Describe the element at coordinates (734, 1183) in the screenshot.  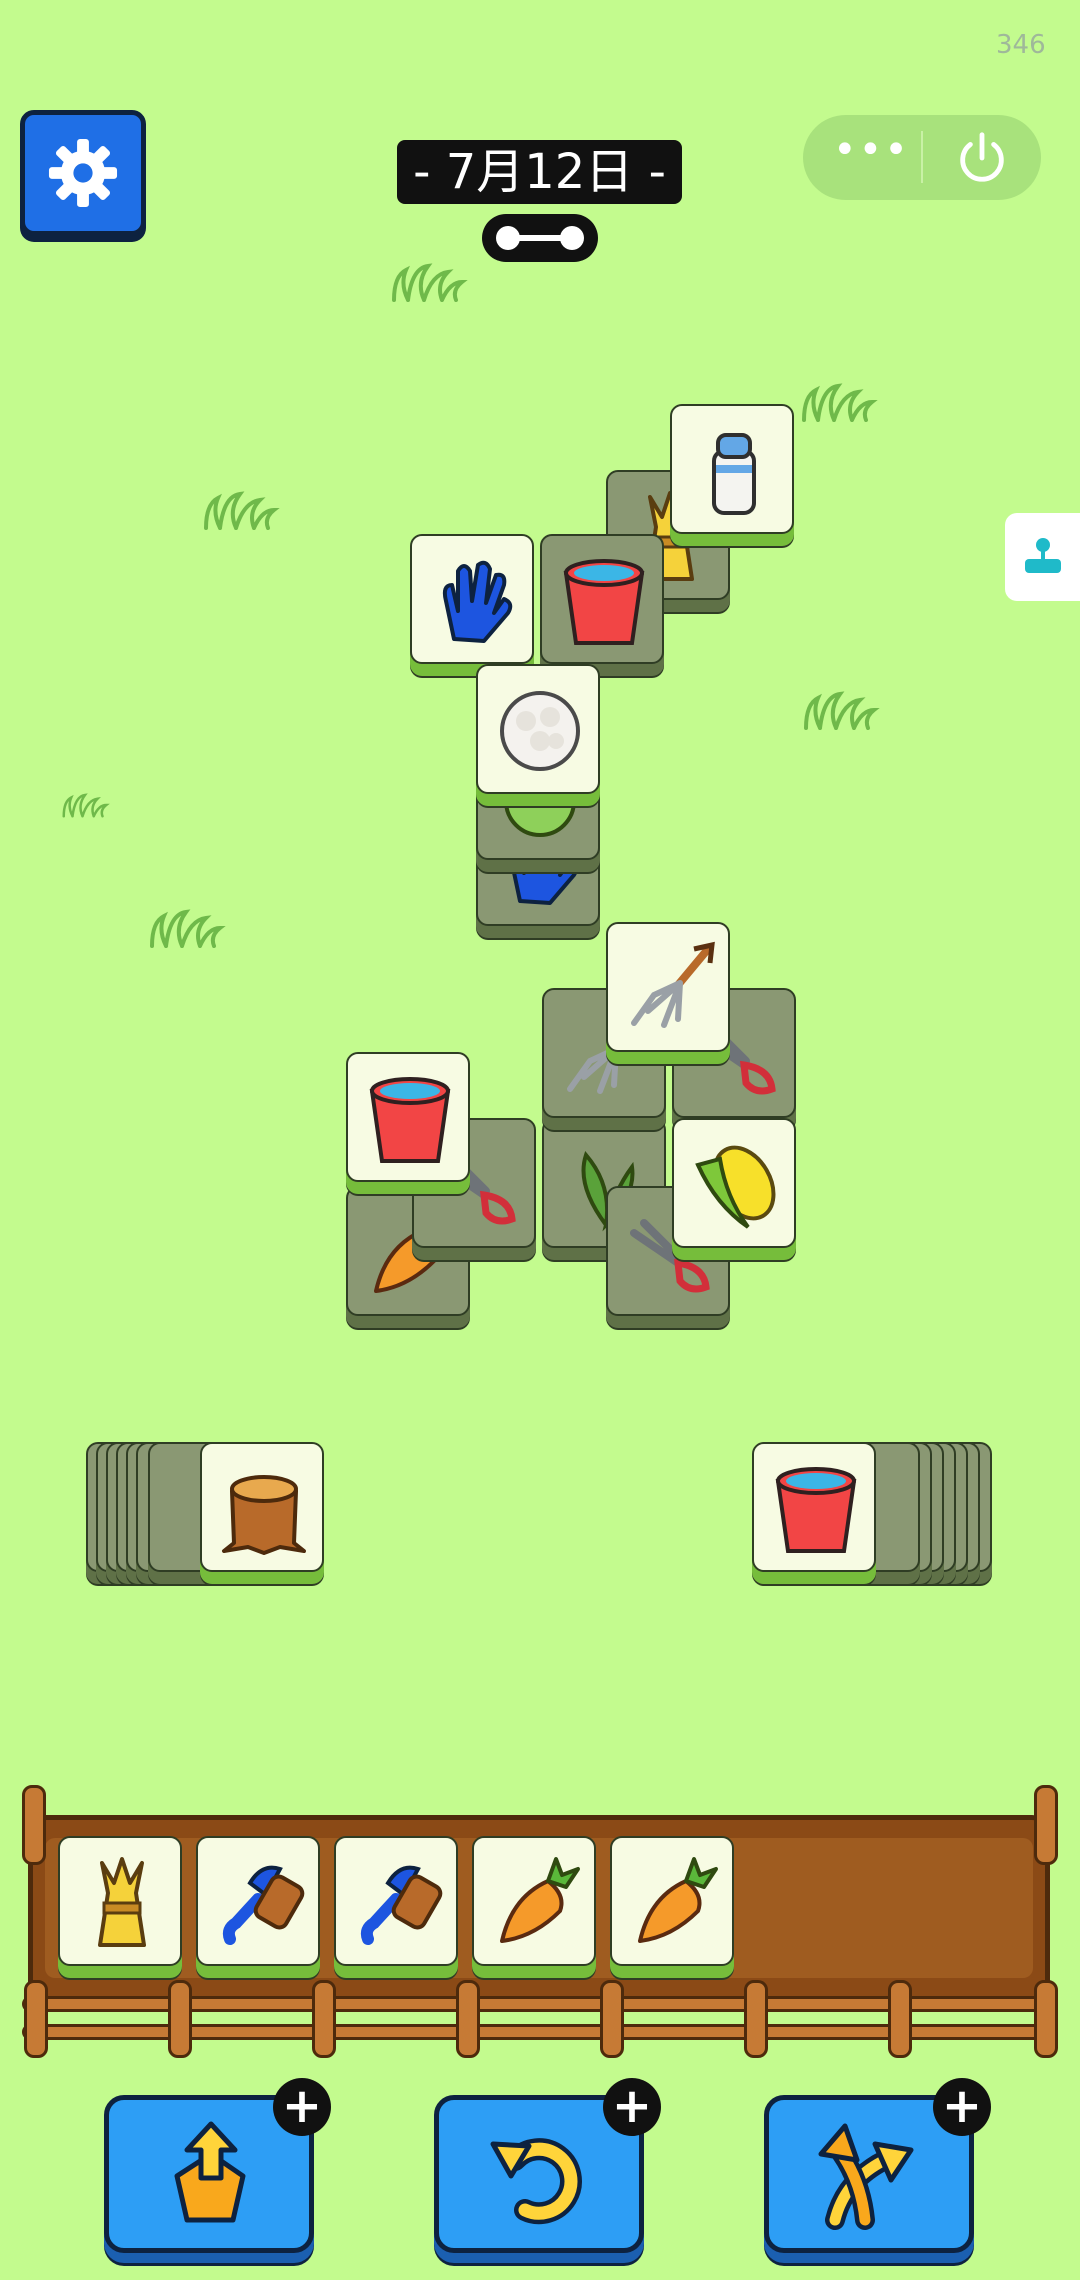
I see `tile-corn` at that location.